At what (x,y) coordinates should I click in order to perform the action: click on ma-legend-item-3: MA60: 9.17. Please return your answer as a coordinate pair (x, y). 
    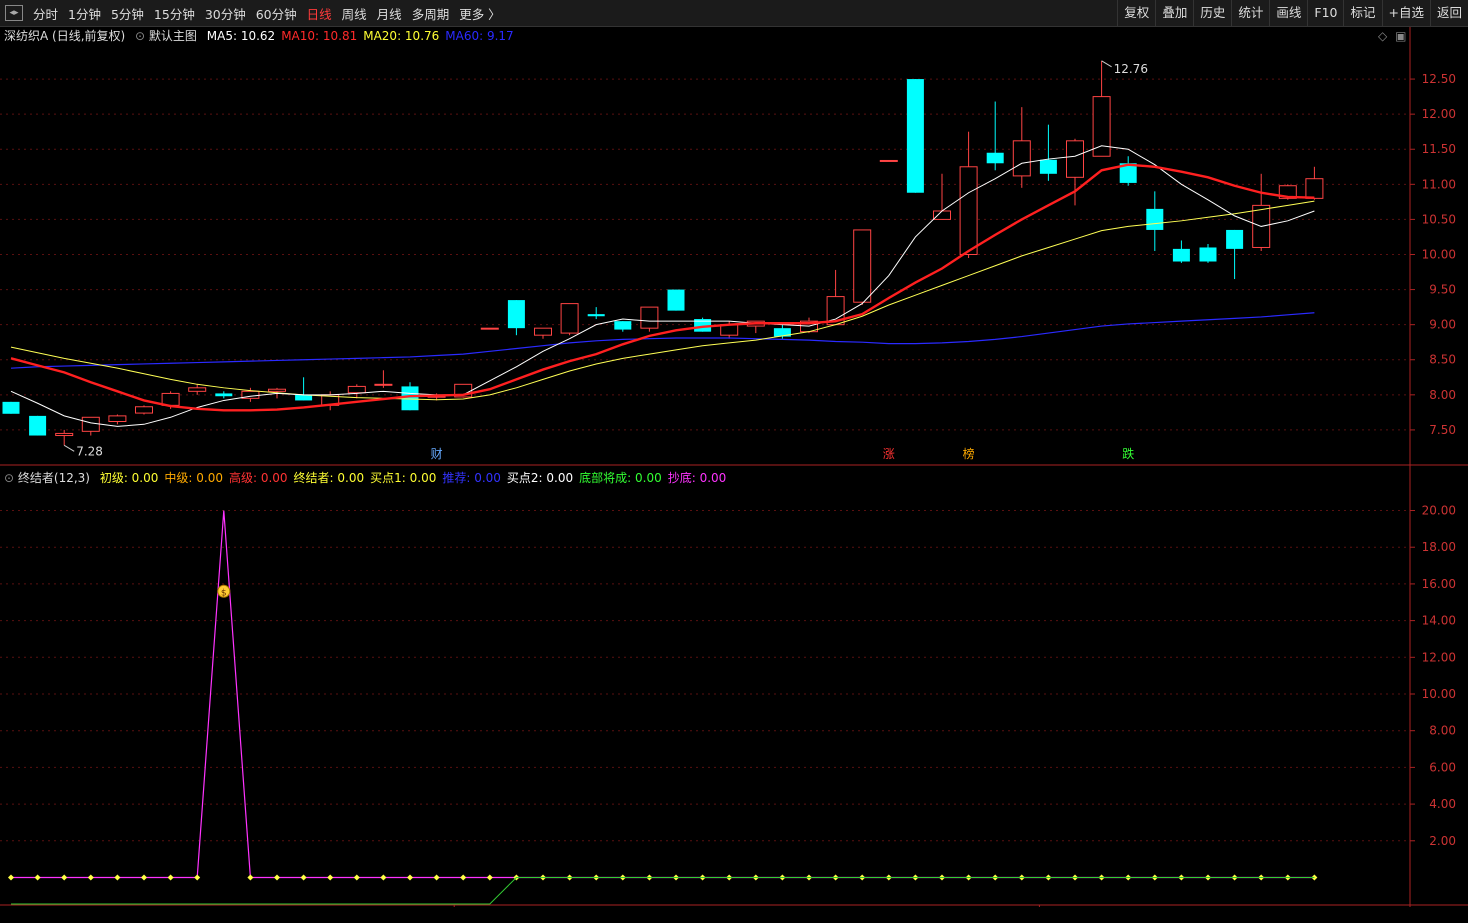
    Looking at the image, I should click on (479, 36).